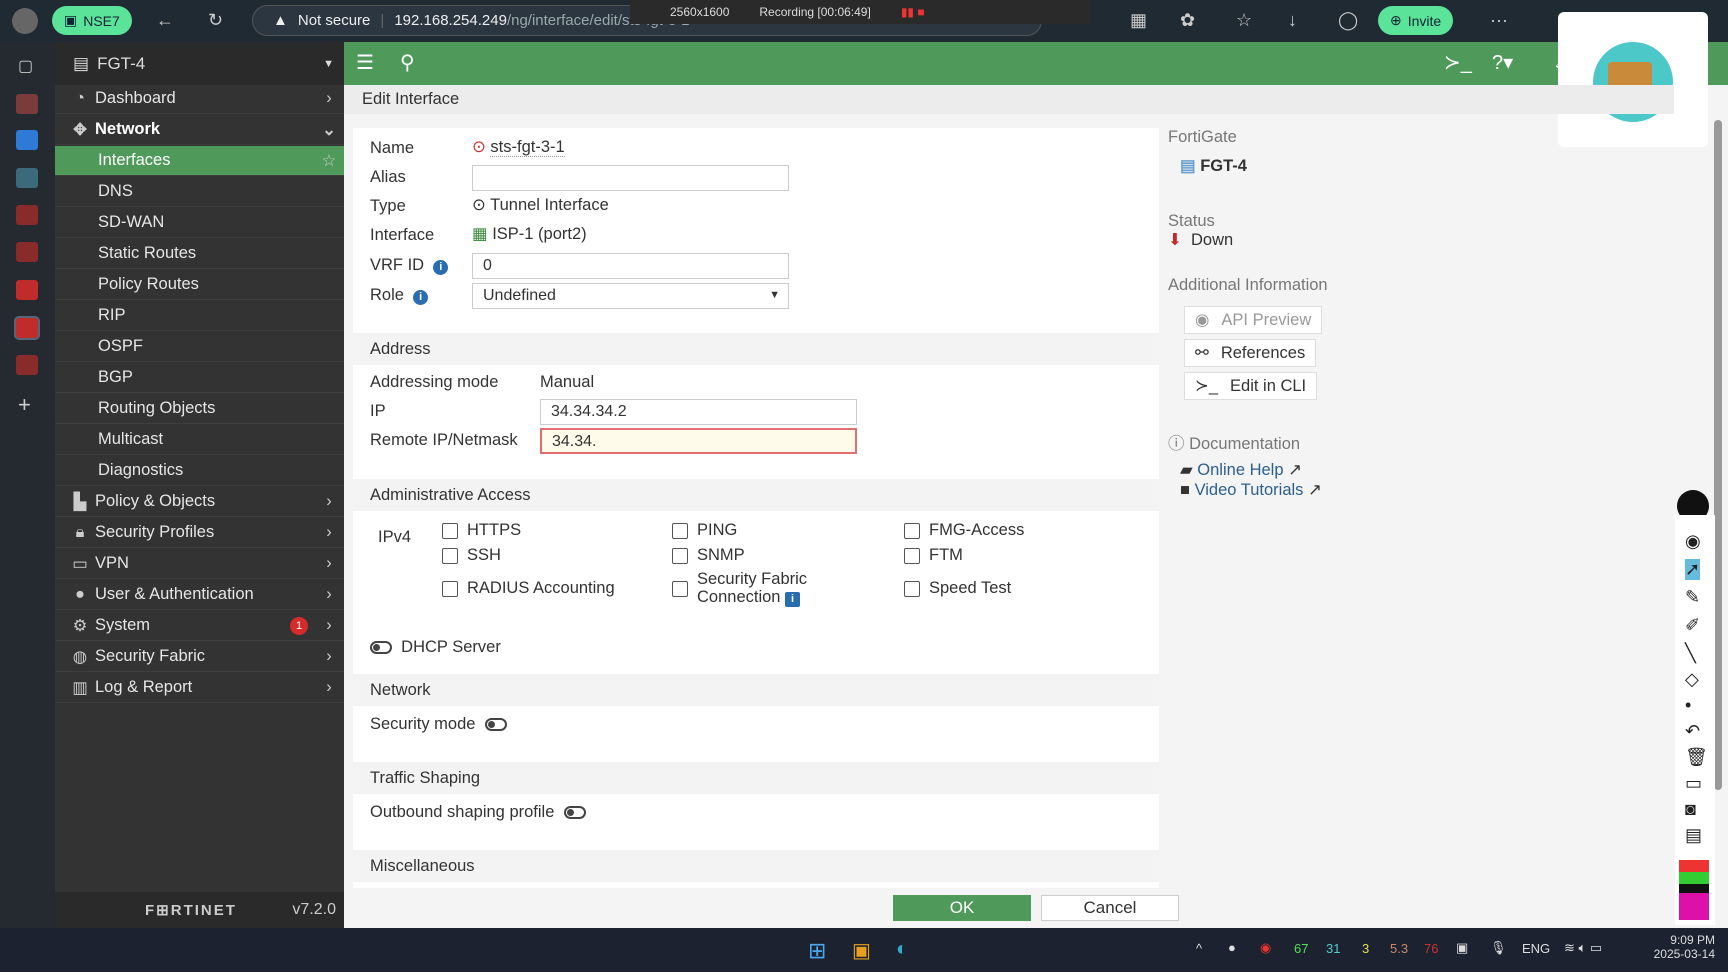 The width and height of the screenshot is (1728, 972). What do you see at coordinates (752, 588) in the screenshot?
I see `security-fabric-connection-checkbox: Security Fabric Connection i` at bounding box center [752, 588].